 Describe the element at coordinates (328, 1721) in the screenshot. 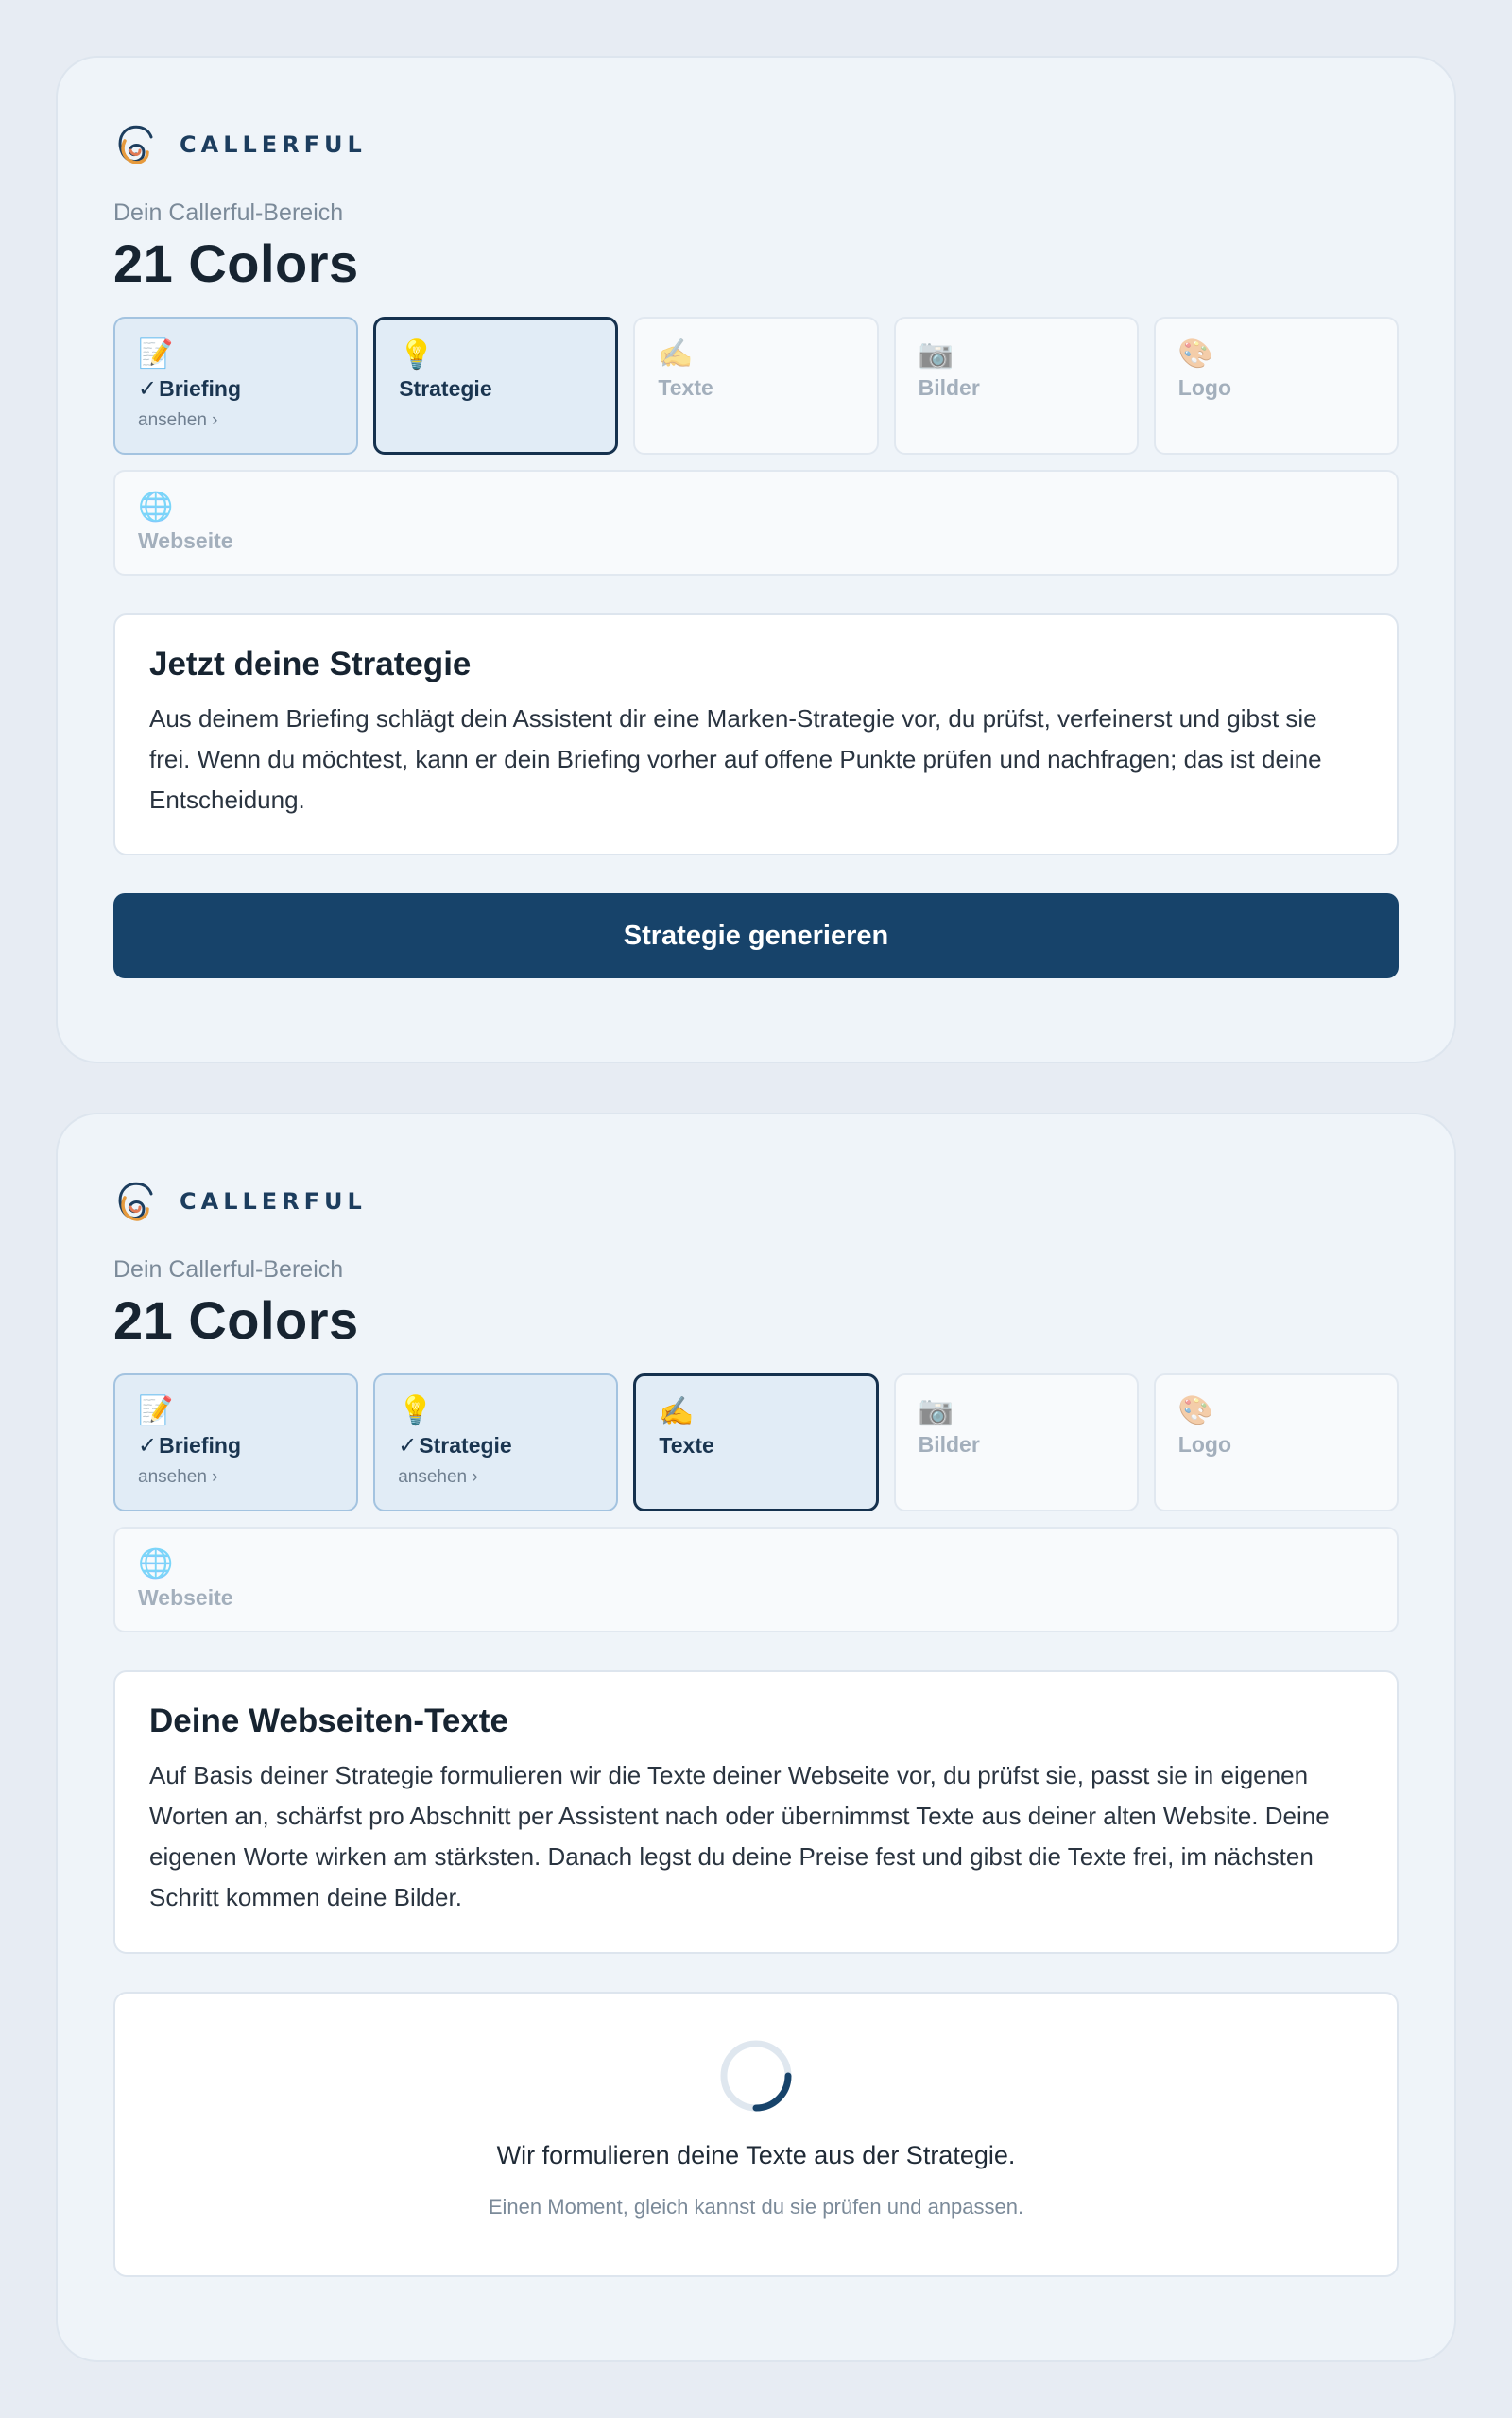

I see `card-title: Deine Webseiten-Texte` at that location.